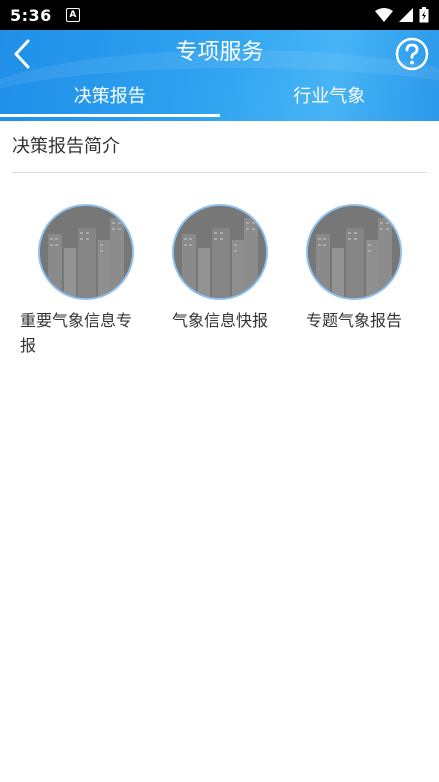 This screenshot has height=782, width=439. I want to click on help-button, so click(412, 54).